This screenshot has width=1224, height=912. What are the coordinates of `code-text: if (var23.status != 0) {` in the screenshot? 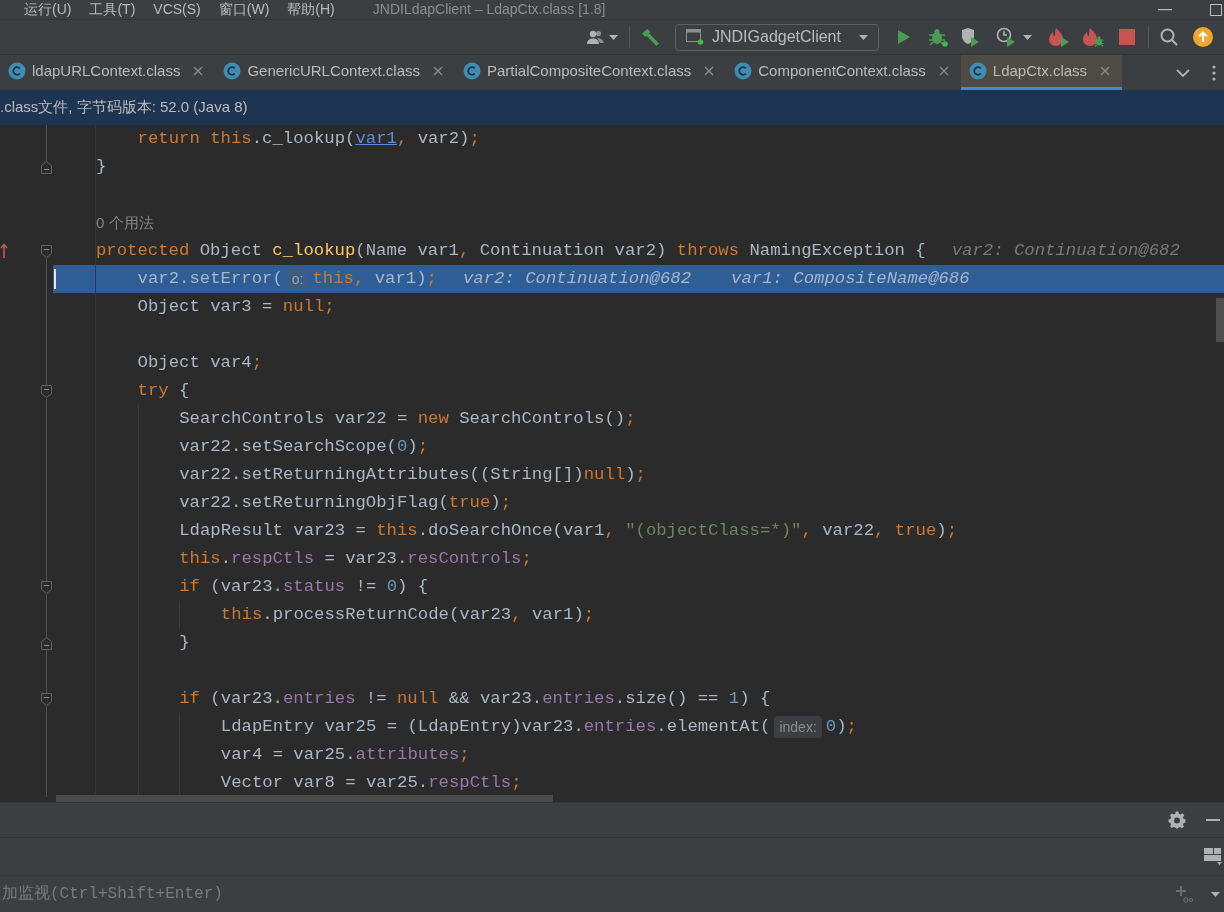 It's located at (304, 587).